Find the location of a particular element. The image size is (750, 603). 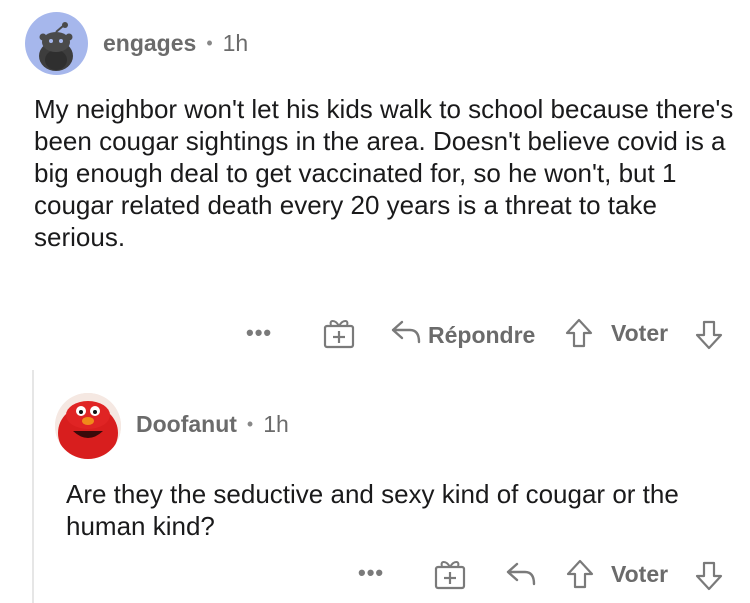

comment-meta: engages • 1h is located at coordinates (175, 43).